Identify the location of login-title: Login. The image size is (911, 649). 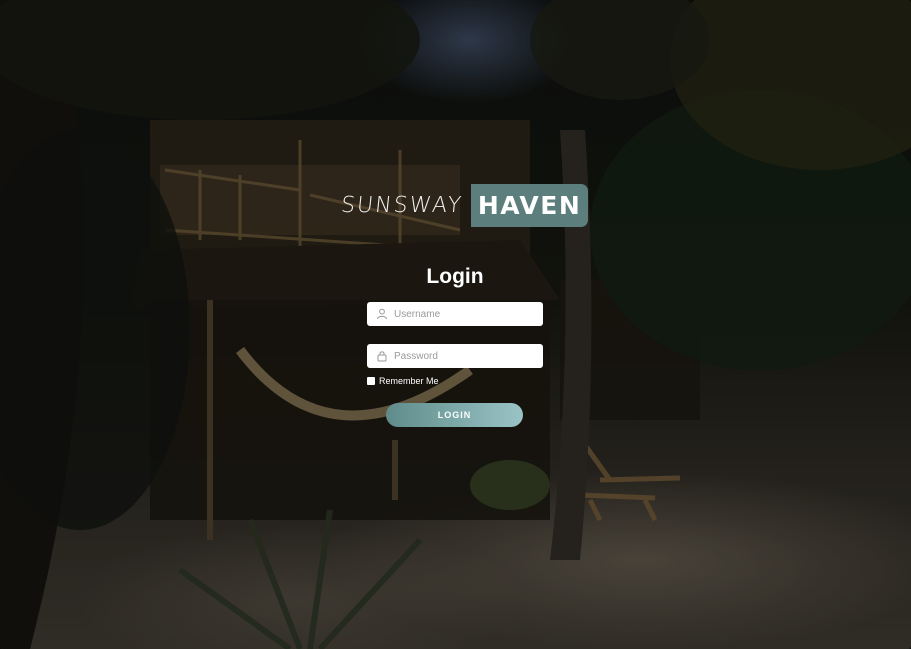
(455, 276).